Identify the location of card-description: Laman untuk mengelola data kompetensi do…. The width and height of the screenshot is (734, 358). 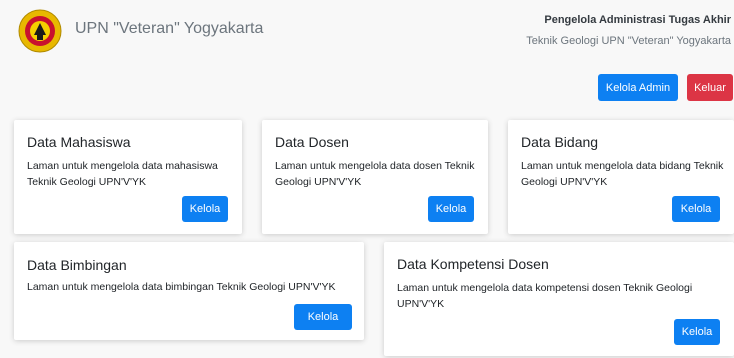
(545, 296).